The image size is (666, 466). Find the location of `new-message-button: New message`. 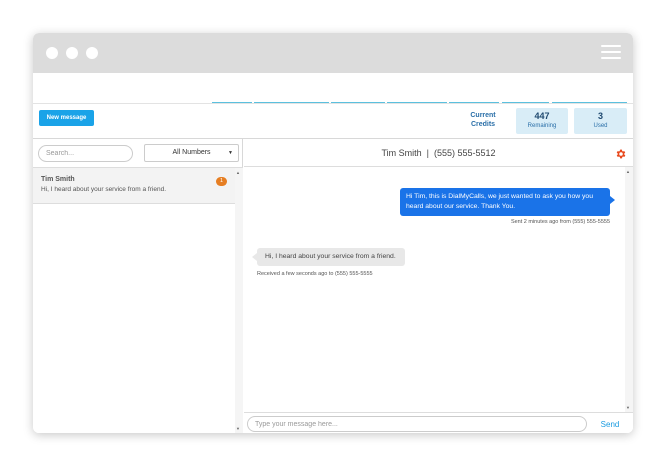

new-message-button: New message is located at coordinates (66, 118).